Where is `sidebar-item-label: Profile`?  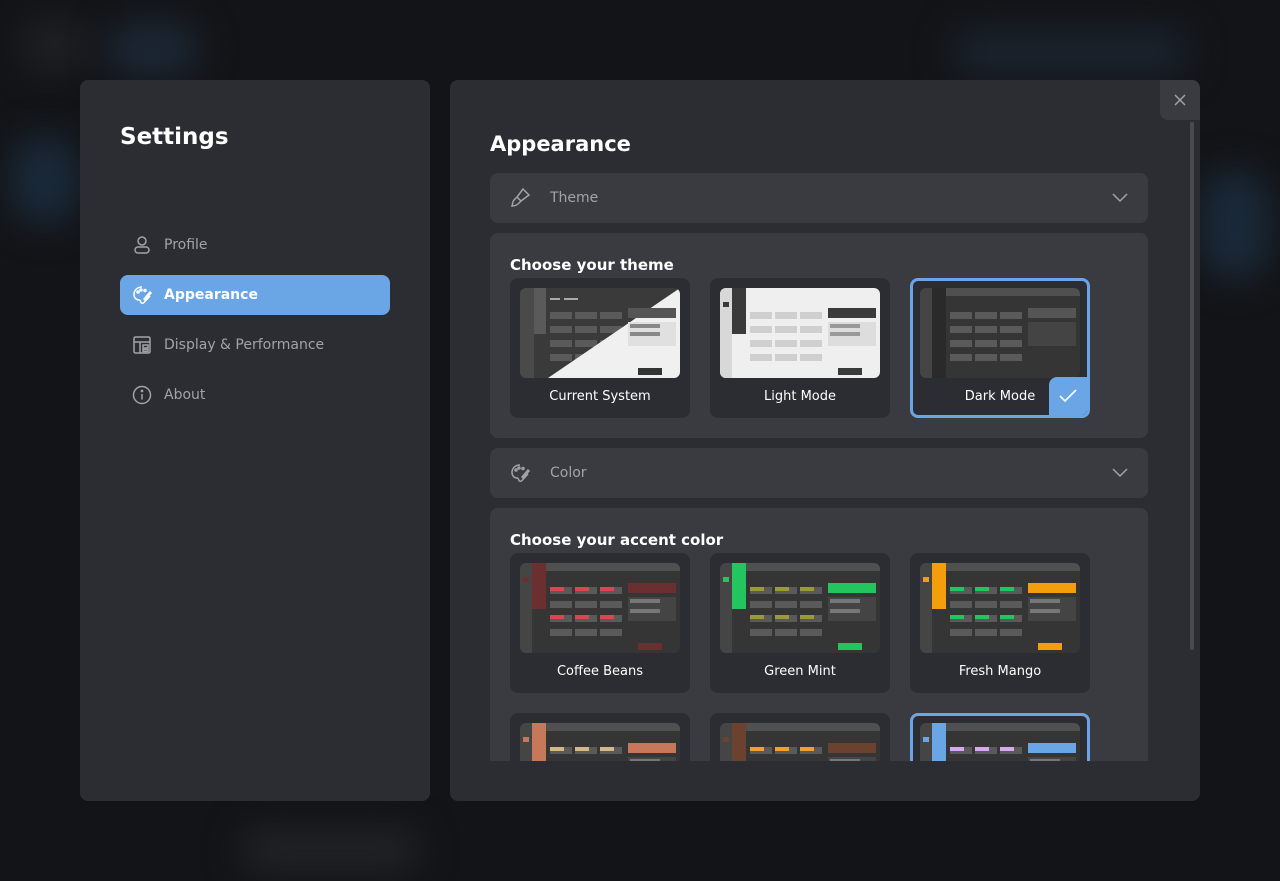
sidebar-item-label: Profile is located at coordinates (186, 245).